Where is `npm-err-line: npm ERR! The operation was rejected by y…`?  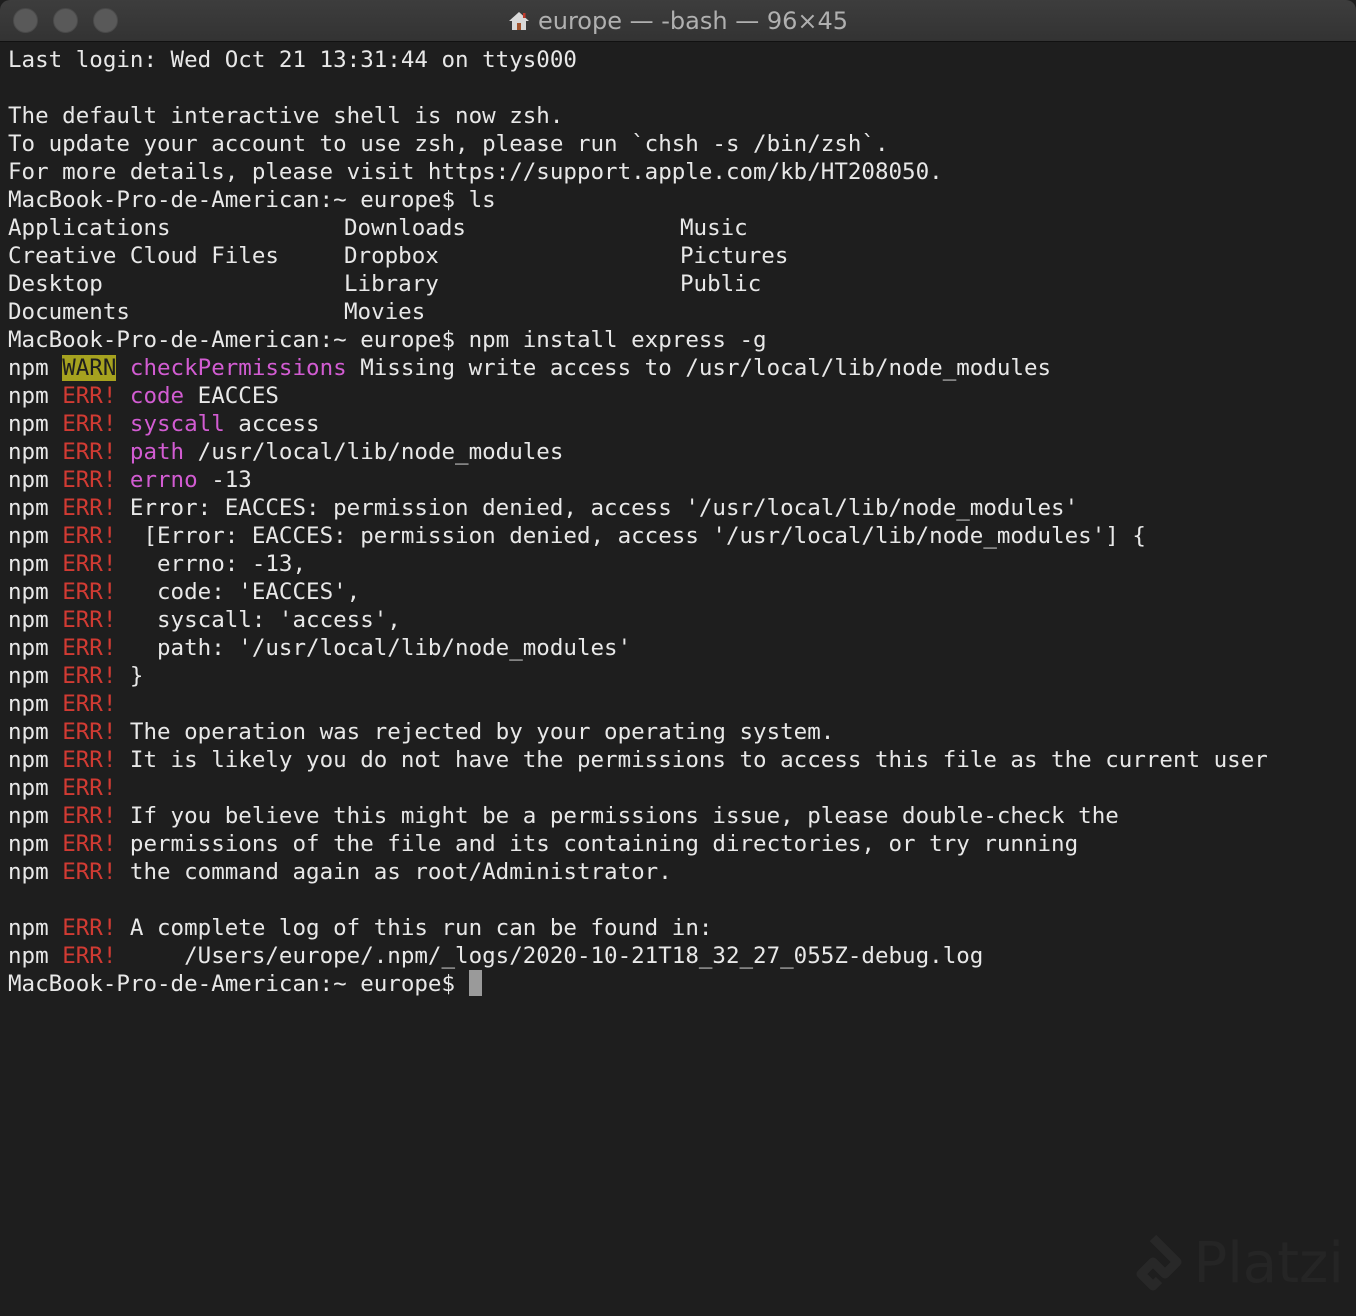 npm-err-line: npm ERR! The operation was rejected by y… is located at coordinates (682, 732).